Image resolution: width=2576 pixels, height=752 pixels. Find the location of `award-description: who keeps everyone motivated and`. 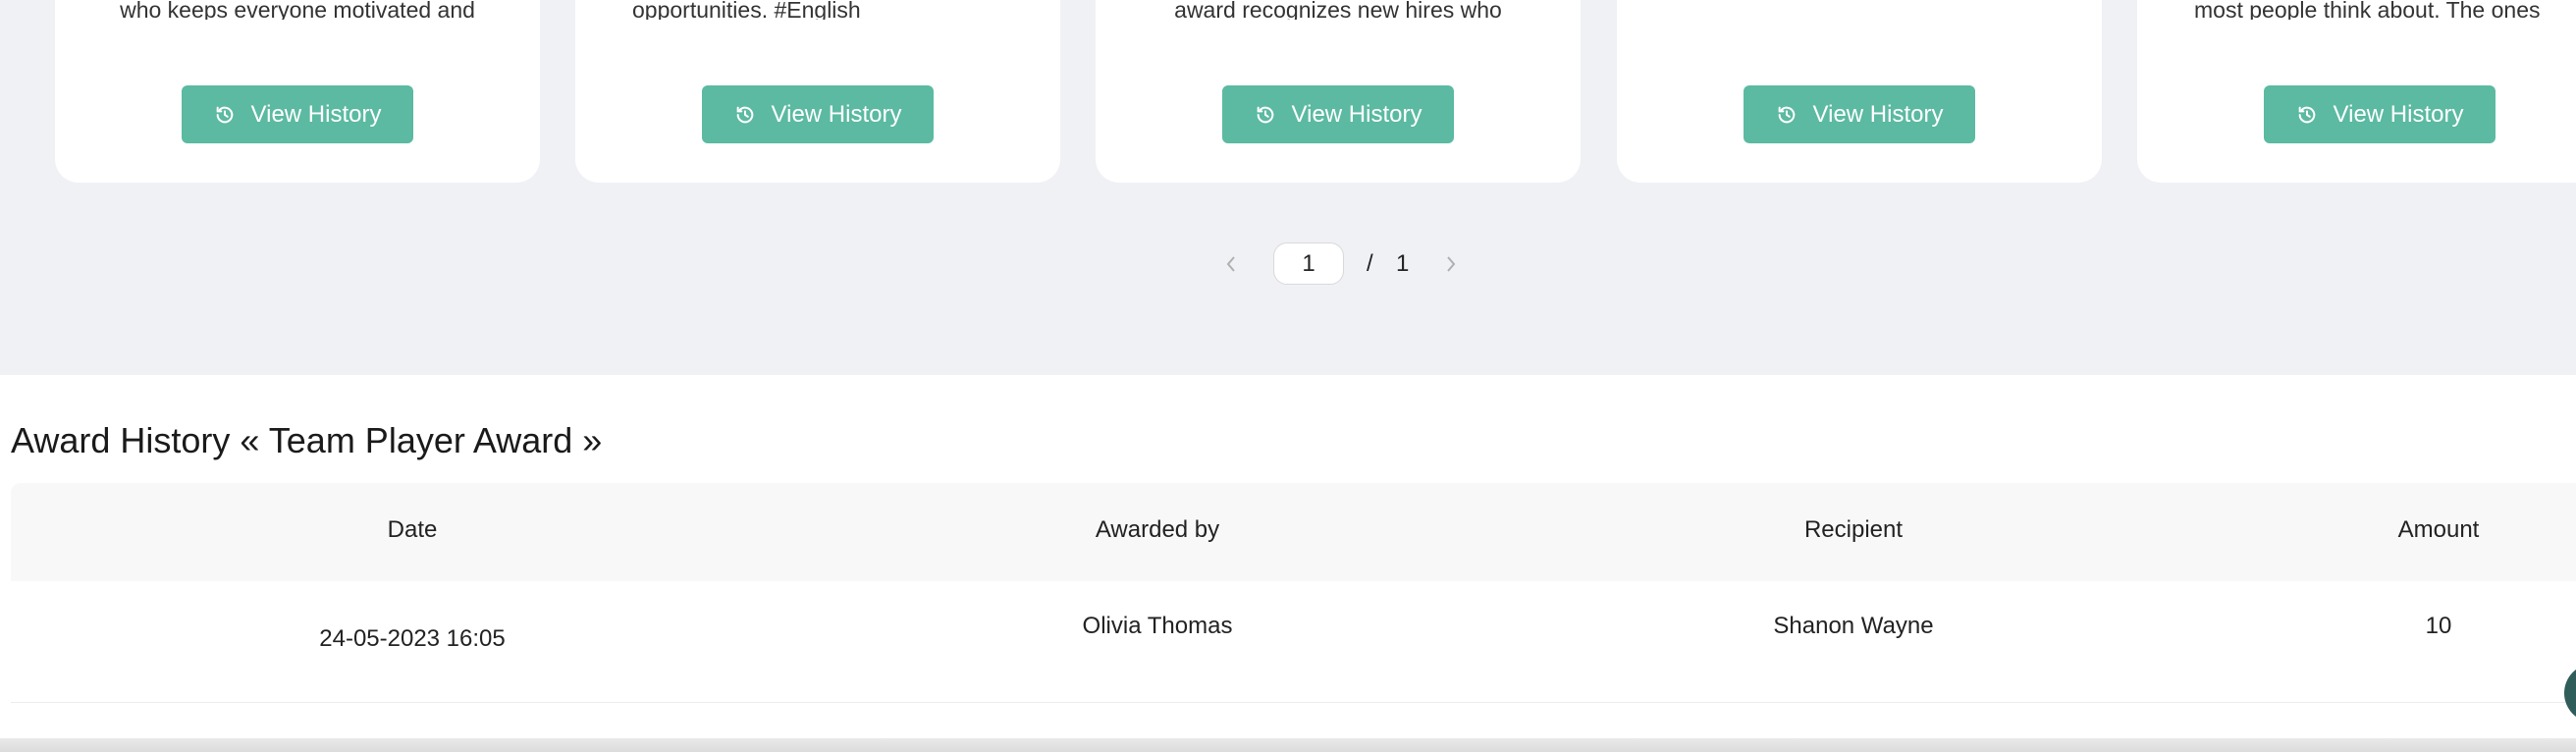

award-description: who keeps everyone motivated and is located at coordinates (297, 10).